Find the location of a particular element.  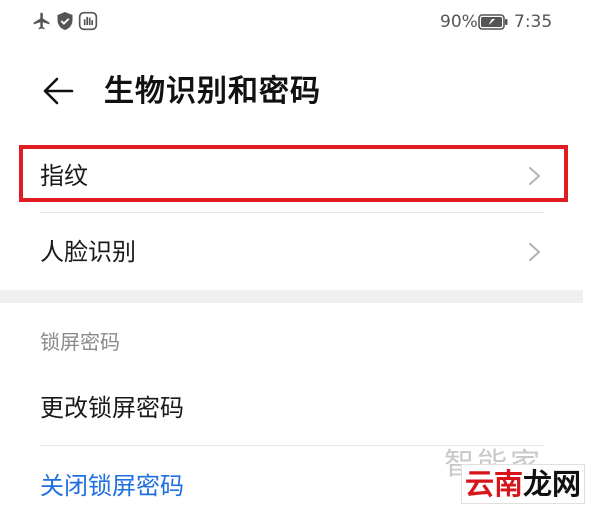

change-lock-password-label: 更改锁屏密码 is located at coordinates (112, 408).